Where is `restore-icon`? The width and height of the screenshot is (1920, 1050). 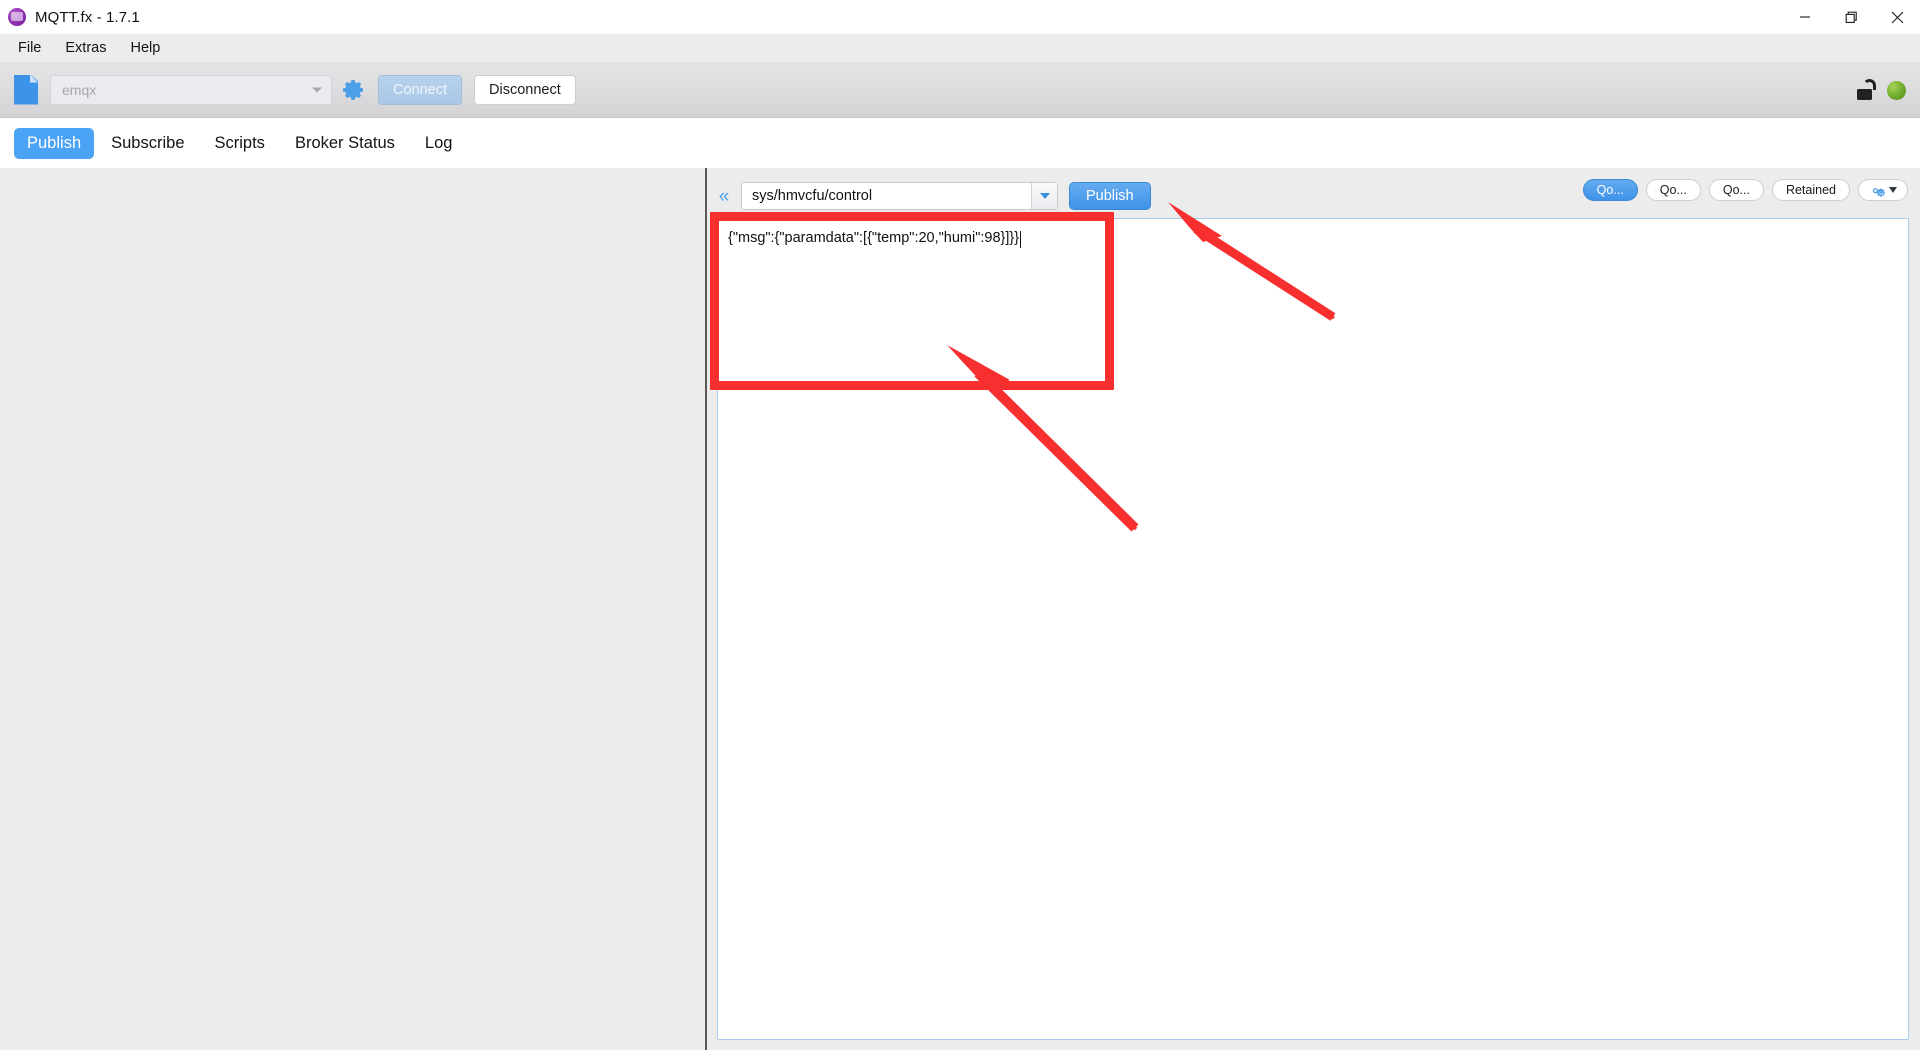 restore-icon is located at coordinates (1851, 17).